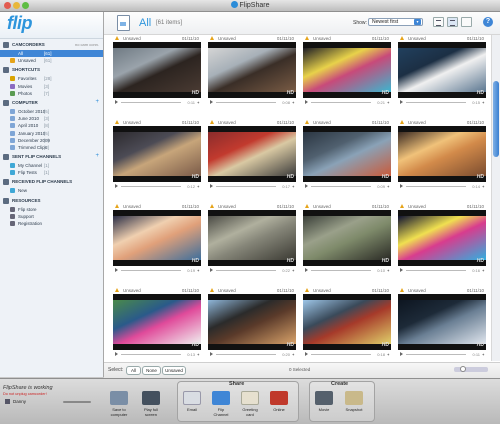 The height and width of the screenshot is (424, 500). I want to click on sidebar-item: Photos [7], so click(51, 93).